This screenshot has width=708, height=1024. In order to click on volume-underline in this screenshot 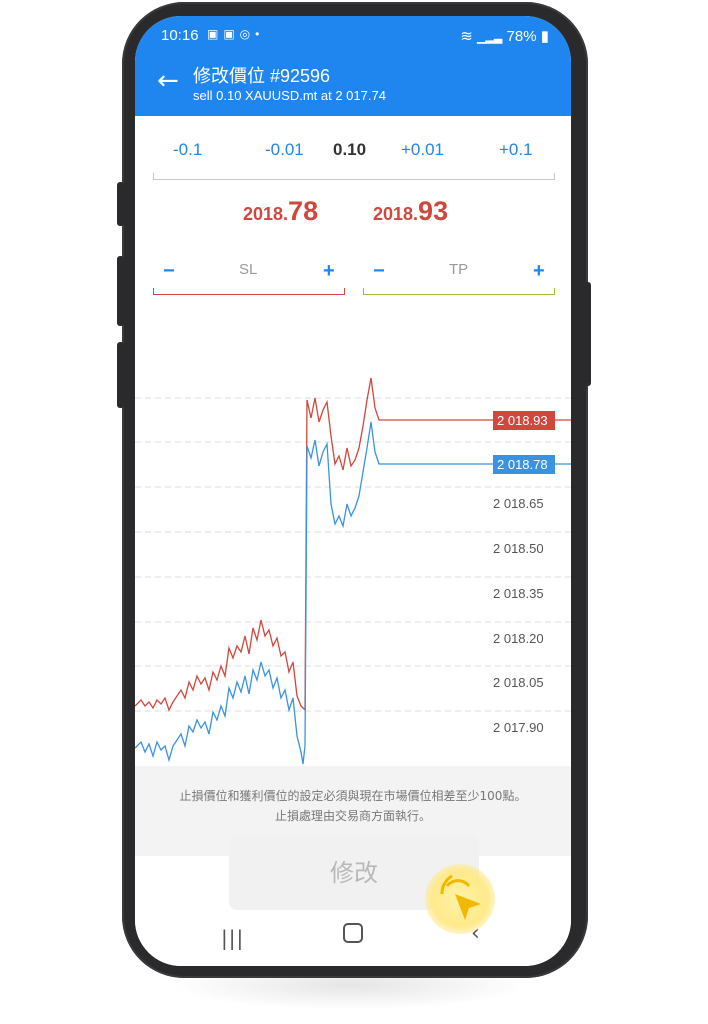, I will do `click(354, 176)`.